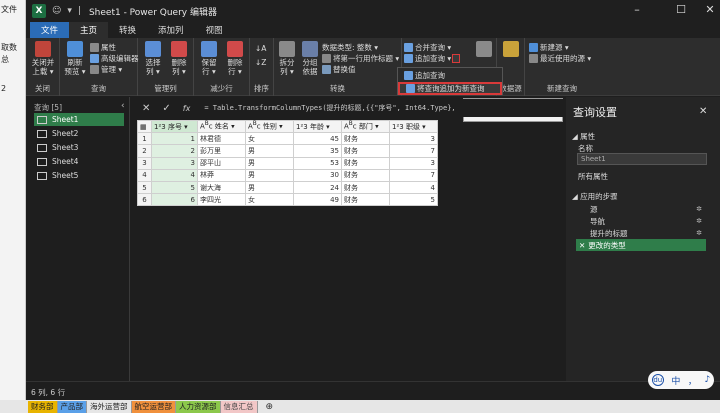 This screenshot has height=413, width=720. I want to click on step-item-selected: ✕ 更改的类型, so click(641, 245).